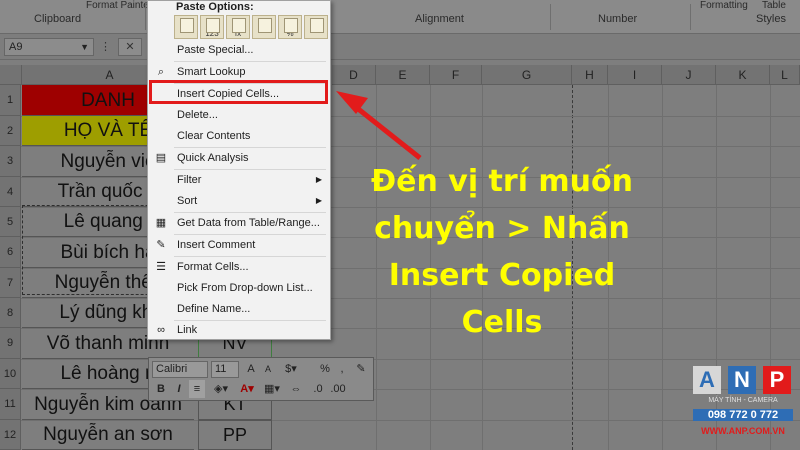  Describe the element at coordinates (502, 275) in the screenshot. I see `annotation-line: Insert Copied` at that location.